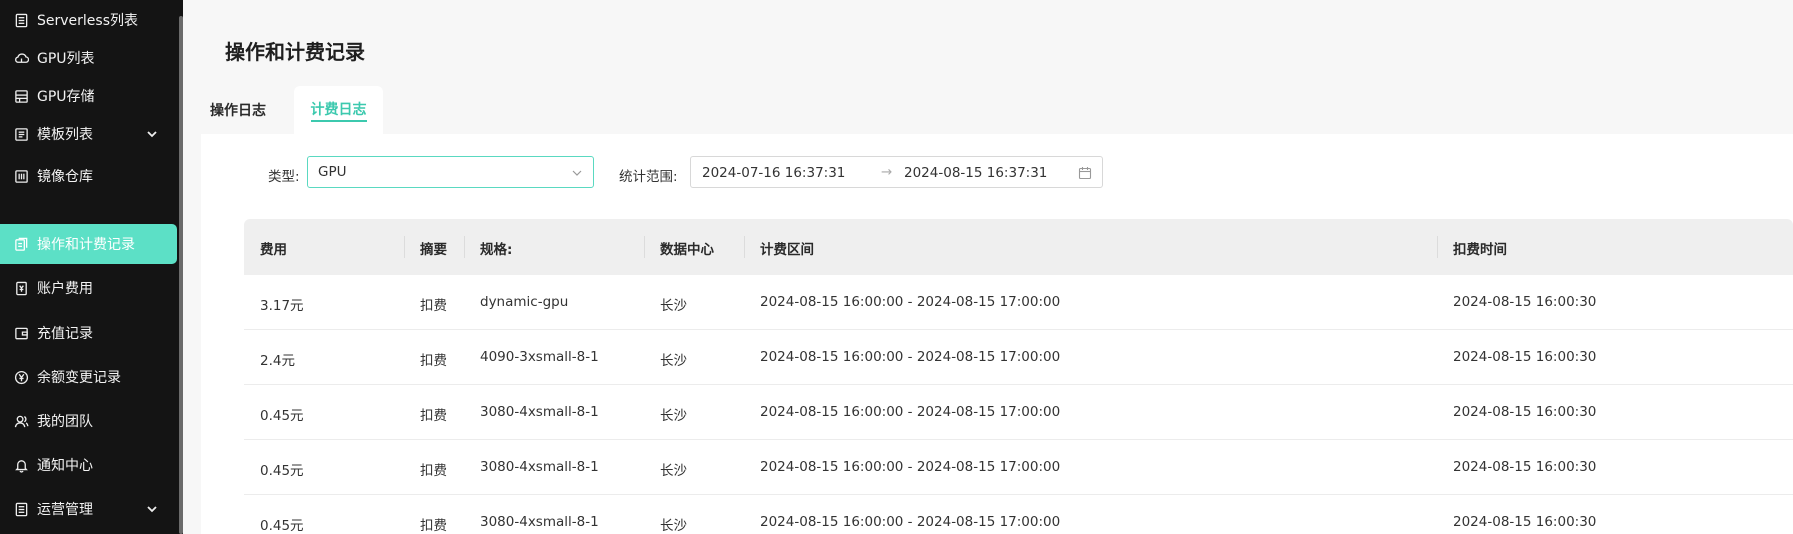 This screenshot has width=1793, height=534. Describe the element at coordinates (21, 58) in the screenshot. I see `cloud-icon` at that location.